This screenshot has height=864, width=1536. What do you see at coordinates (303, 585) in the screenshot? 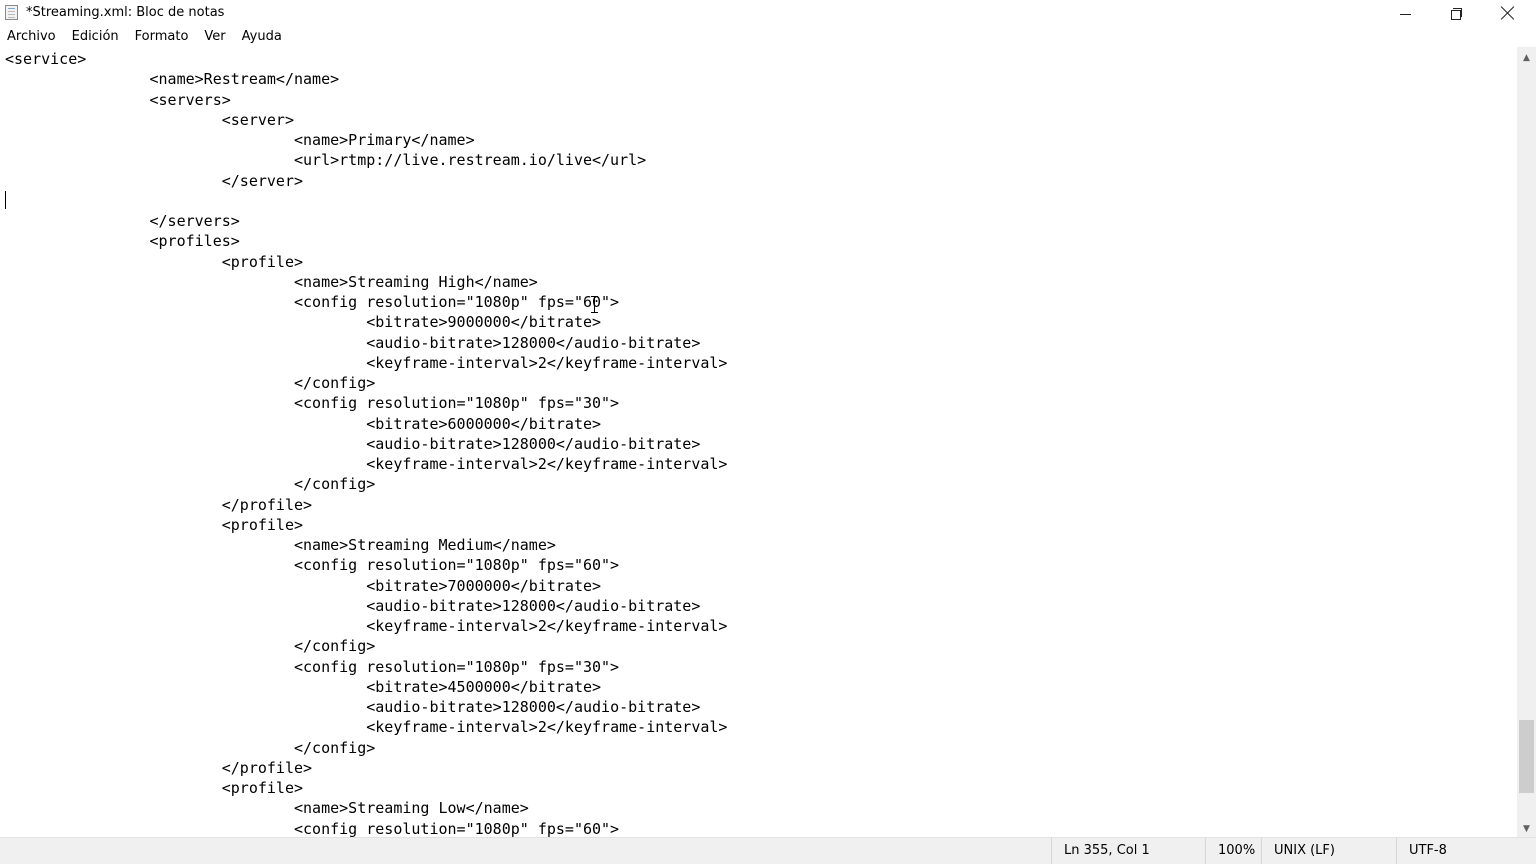
I see `code-line: <bitrate>7000000</bitrate>` at bounding box center [303, 585].